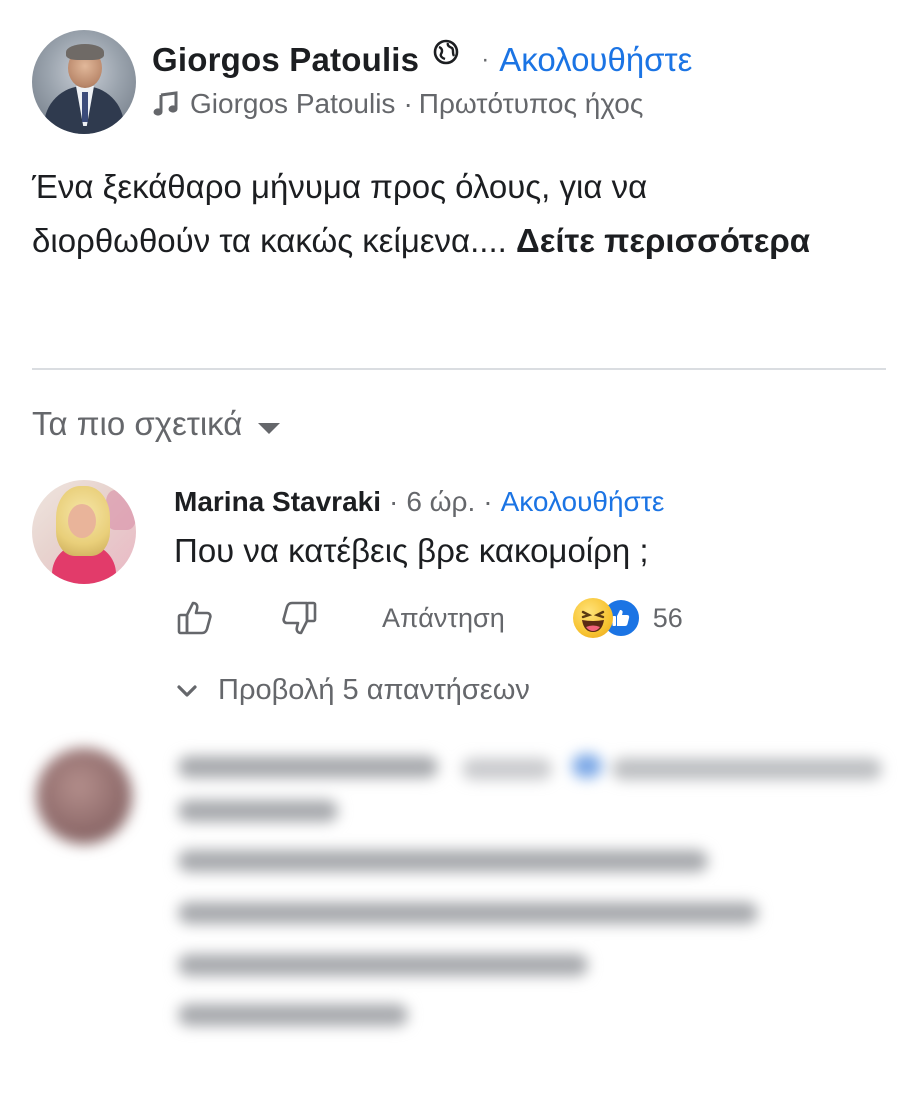  Describe the element at coordinates (443, 618) in the screenshot. I see `reply-button: Απάντηση` at that location.